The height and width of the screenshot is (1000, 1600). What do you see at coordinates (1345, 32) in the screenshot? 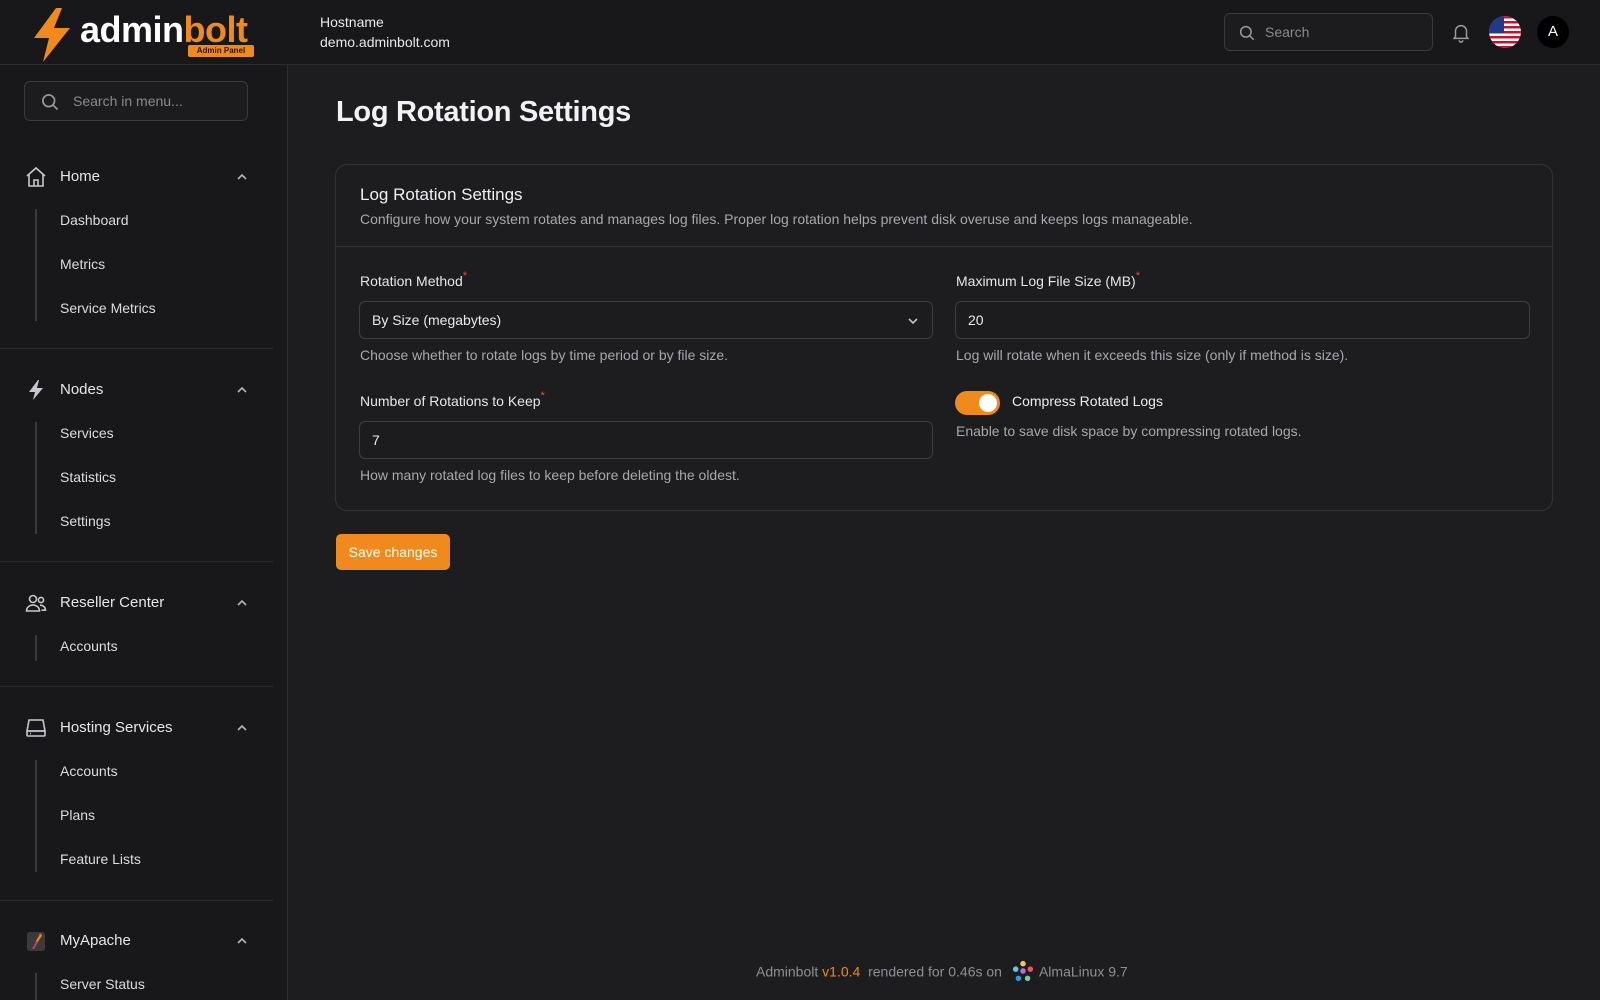
I see `global-search-input` at bounding box center [1345, 32].